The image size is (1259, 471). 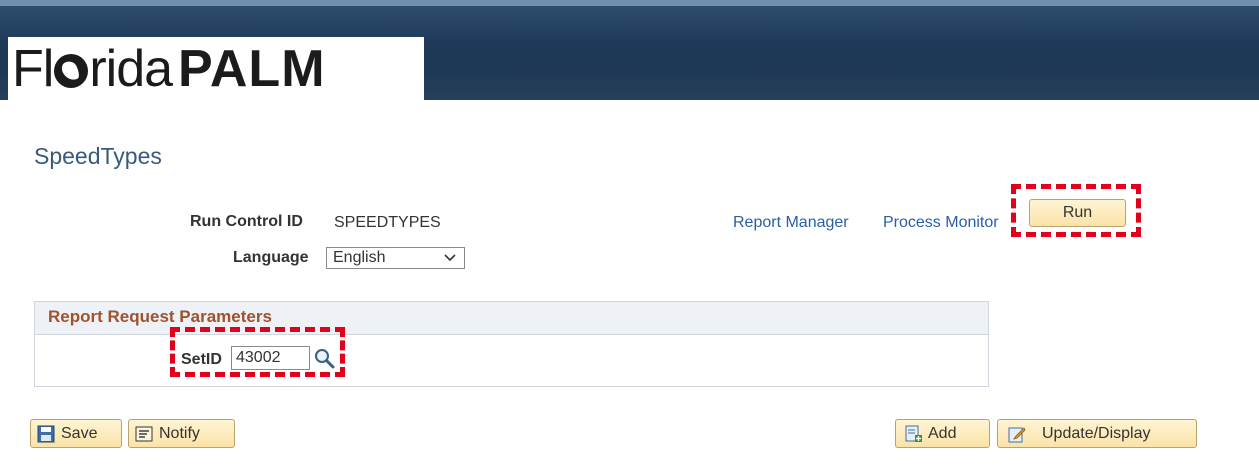 I want to click on florida-palm-logo: Fl rida PALM, so click(x=216, y=68).